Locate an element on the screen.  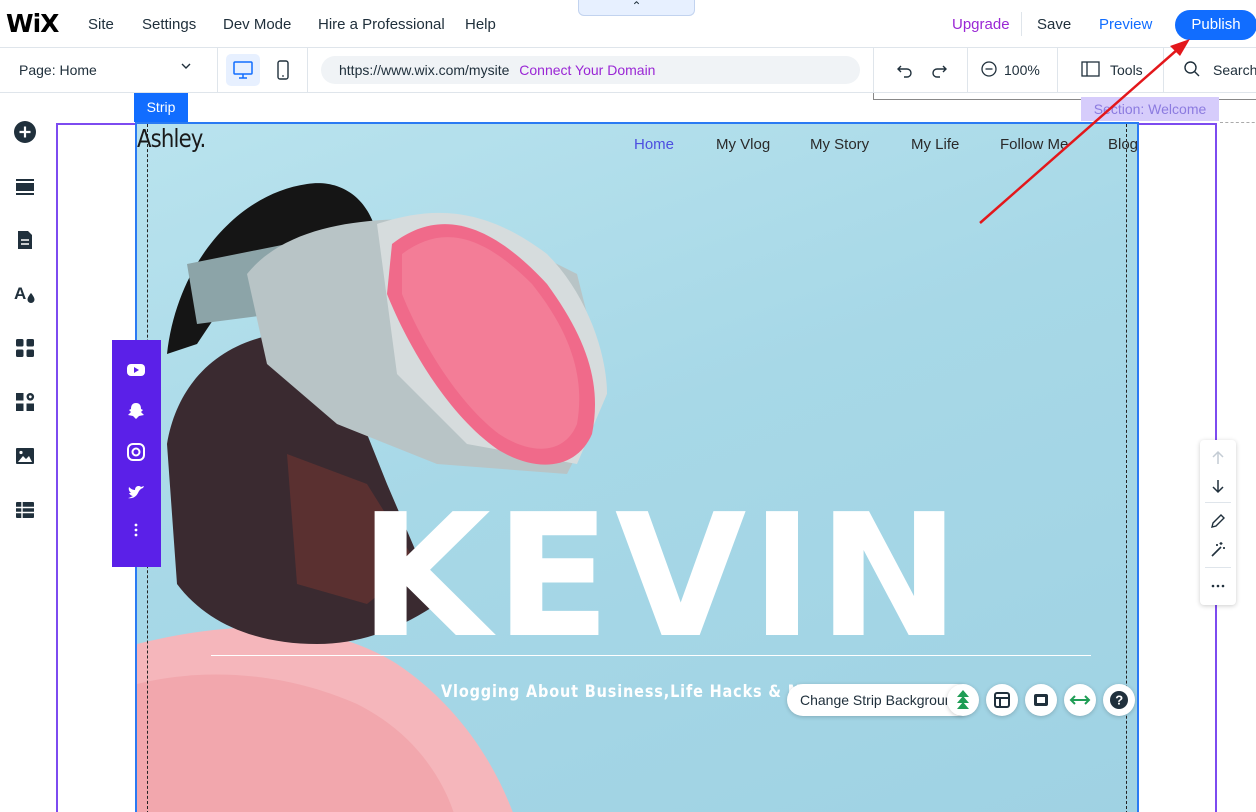
chevron-up-icon: ⌃ is located at coordinates (636, 6).